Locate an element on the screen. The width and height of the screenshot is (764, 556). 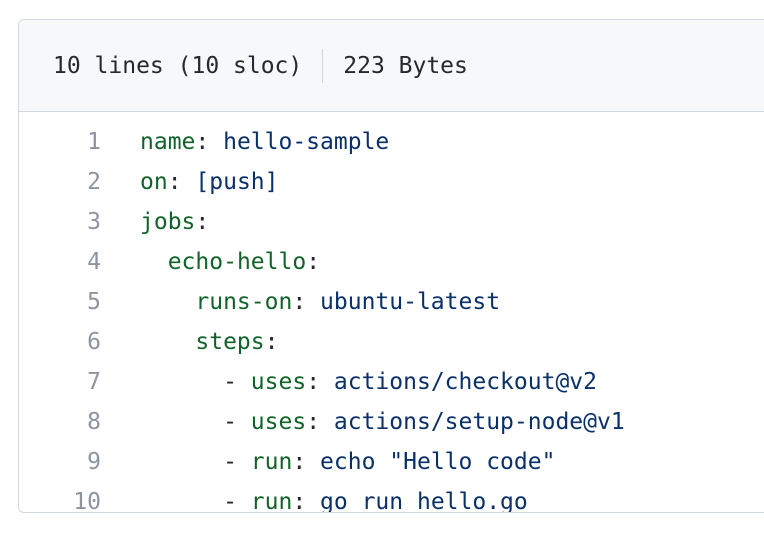
yaml-key: echo-hello is located at coordinates (237, 262).